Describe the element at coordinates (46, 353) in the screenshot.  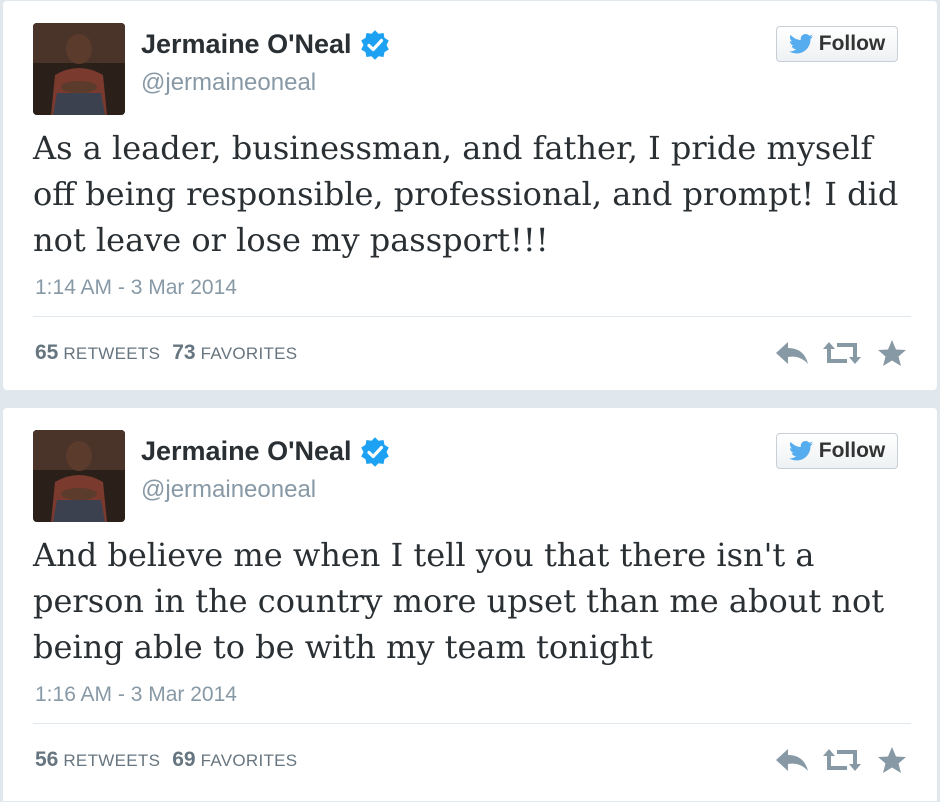
I see `retweet-count: 65` at that location.